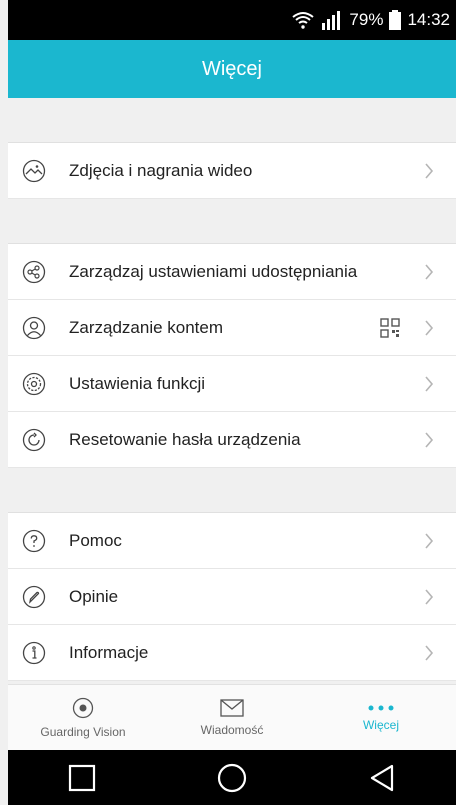  Describe the element at coordinates (395, 20) in the screenshot. I see `battery-icon` at that location.